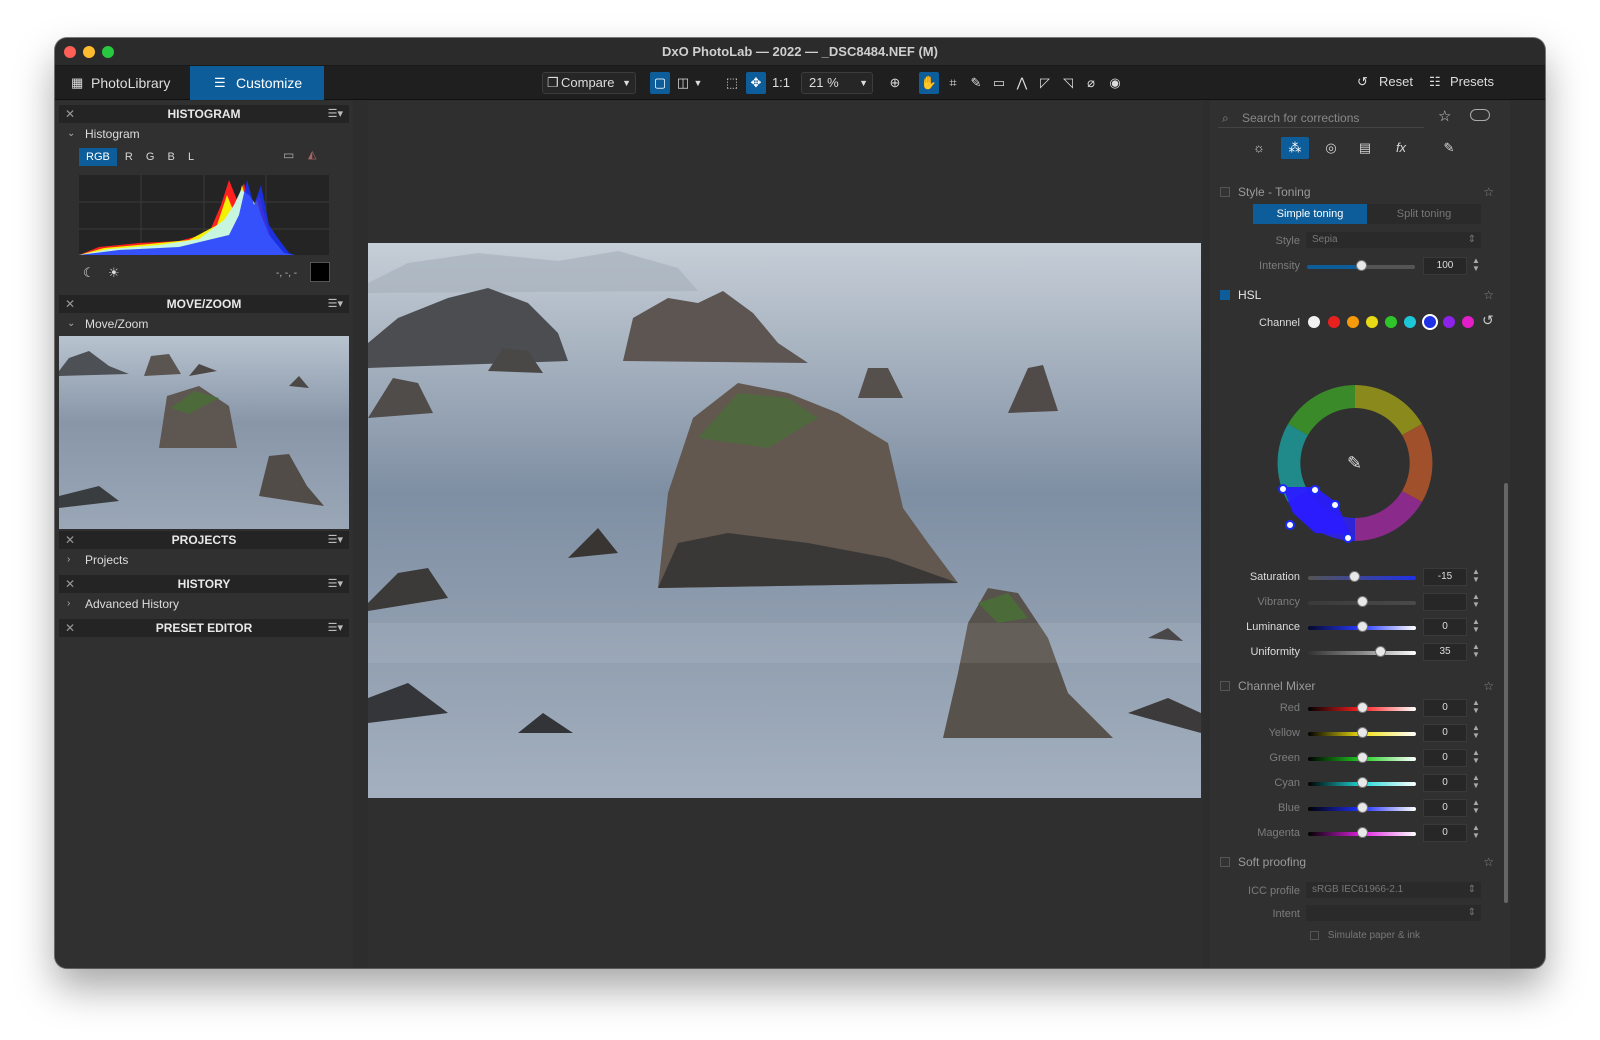 This screenshot has height=1040, width=1600. Describe the element at coordinates (1372, 322) in the screenshot. I see `channel-yellow` at that location.